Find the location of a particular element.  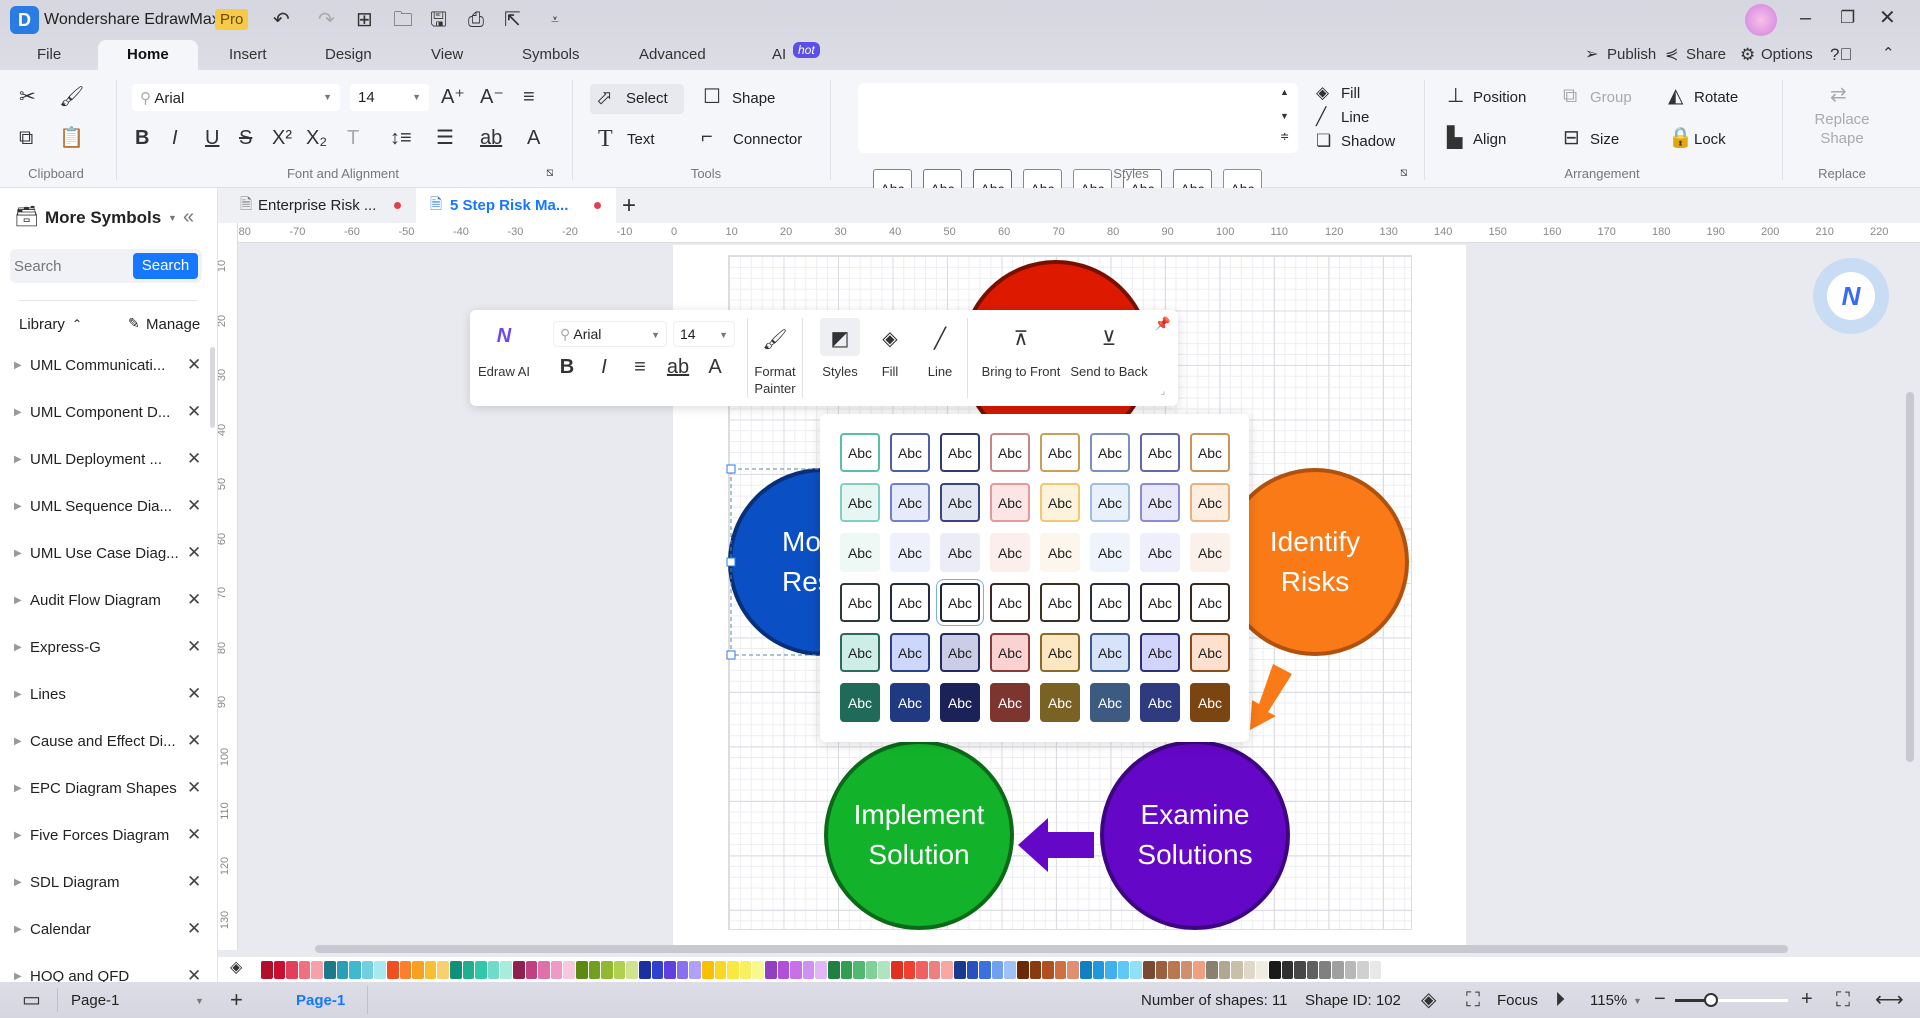

bold-icon: B is located at coordinates (567, 367).